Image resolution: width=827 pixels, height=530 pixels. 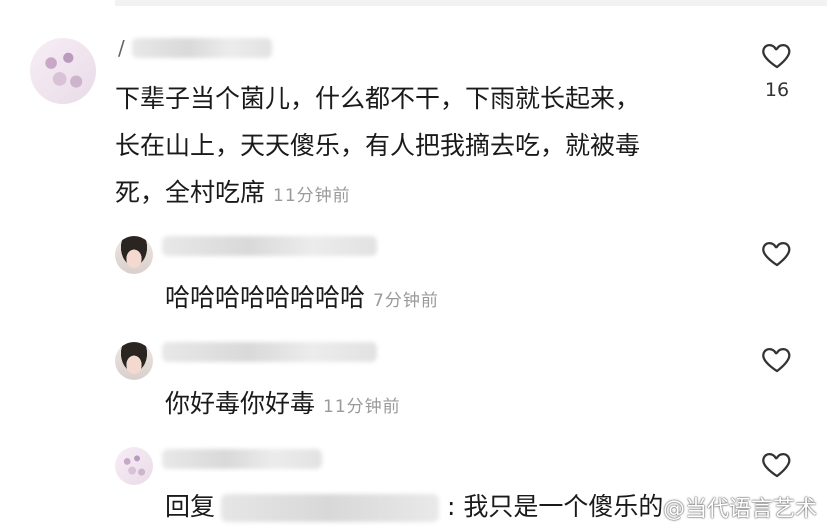 I want to click on comment-body: 哈哈哈哈哈哈哈哈, so click(x=265, y=297).